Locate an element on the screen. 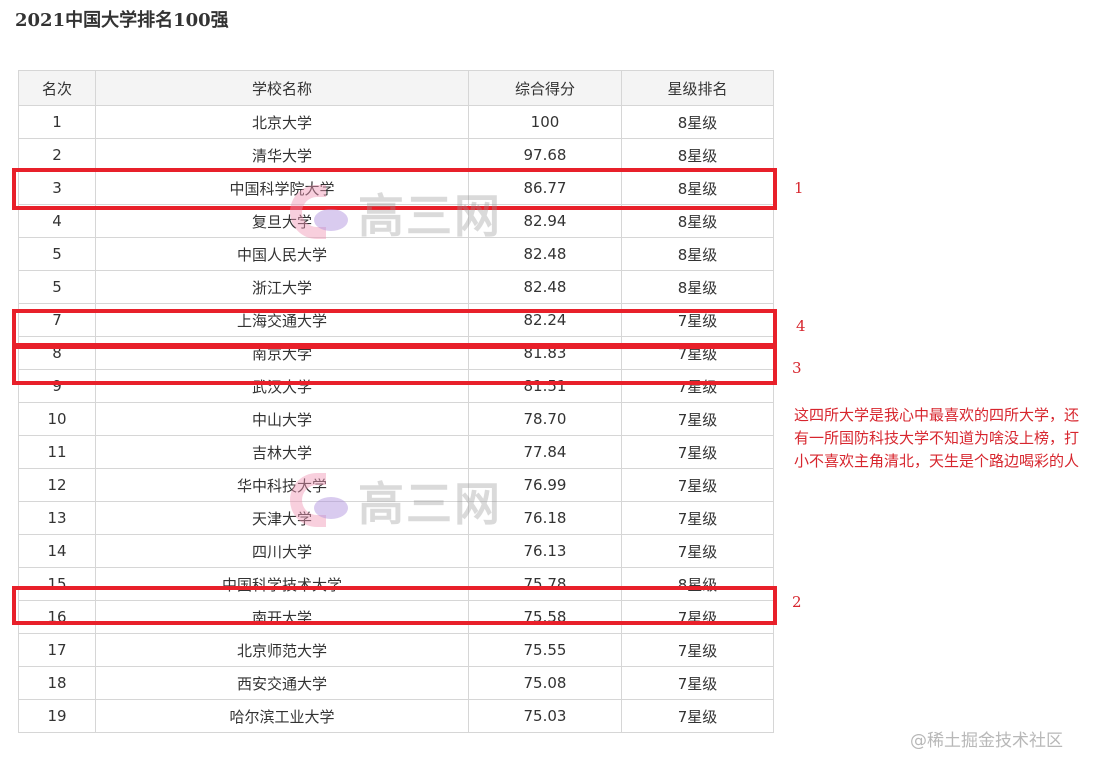  table-row: 17 北京师范大学 75.55 7星级 is located at coordinates (396, 650).